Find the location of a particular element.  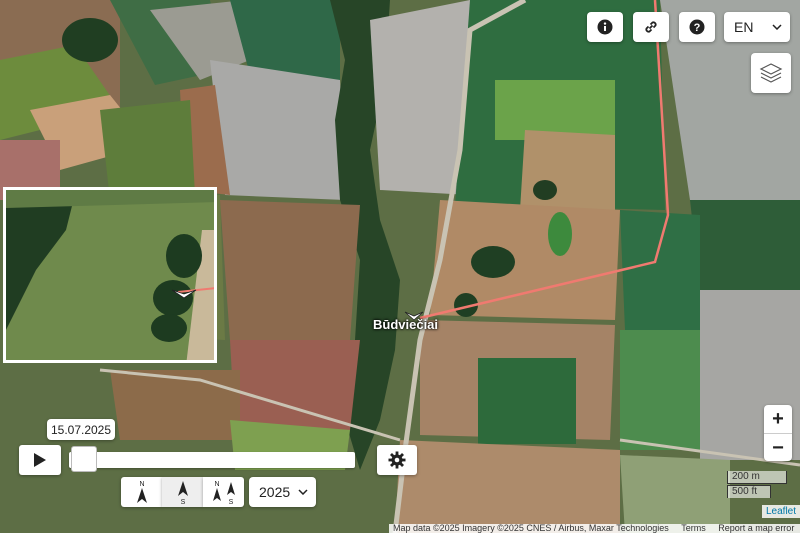

place-label: Būdviečiai is located at coordinates (406, 324).